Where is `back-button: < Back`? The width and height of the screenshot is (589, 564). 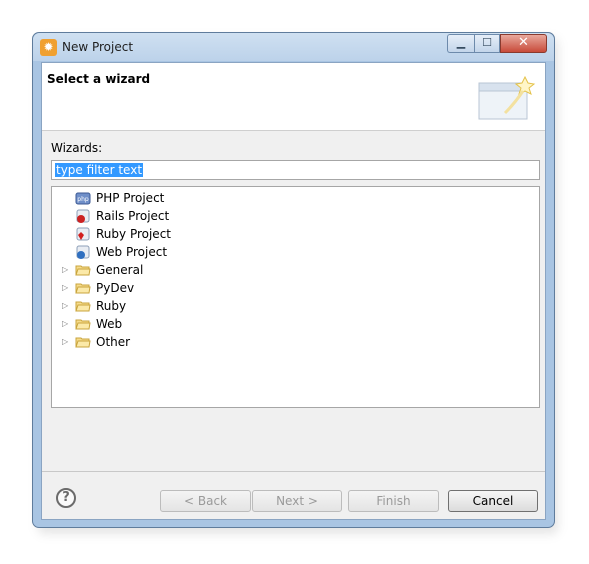 back-button: < Back is located at coordinates (205, 501).